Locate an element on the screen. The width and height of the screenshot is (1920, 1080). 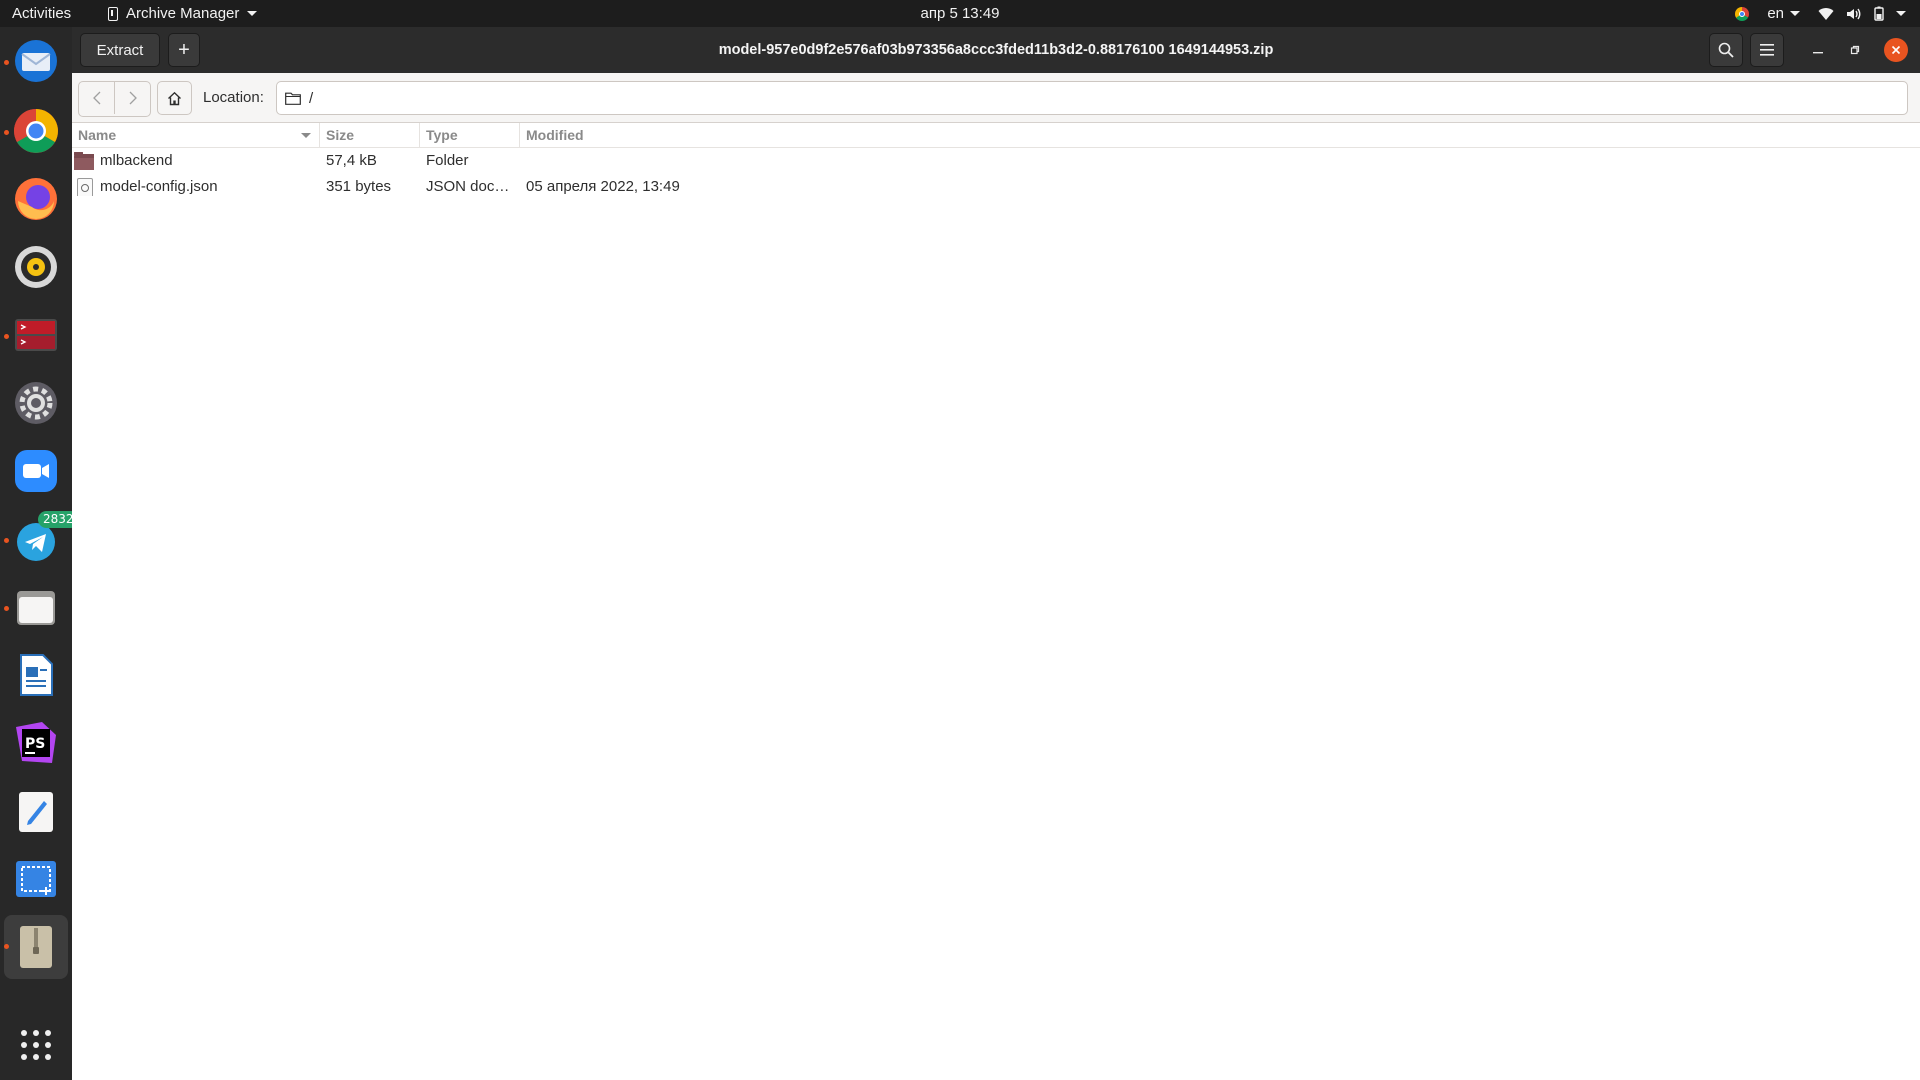
column-header-type: Type is located at coordinates (470, 135).